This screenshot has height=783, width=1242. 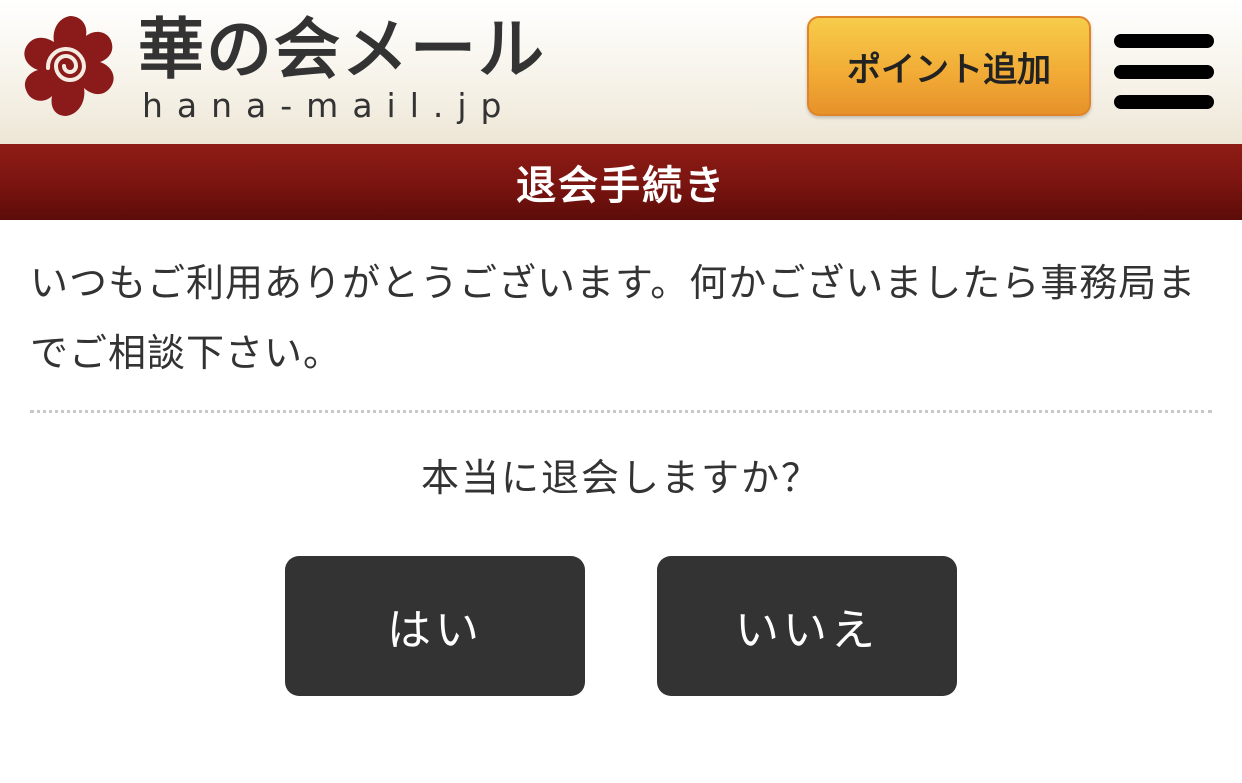 What do you see at coordinates (621, 411) in the screenshot?
I see `dotted-divider` at bounding box center [621, 411].